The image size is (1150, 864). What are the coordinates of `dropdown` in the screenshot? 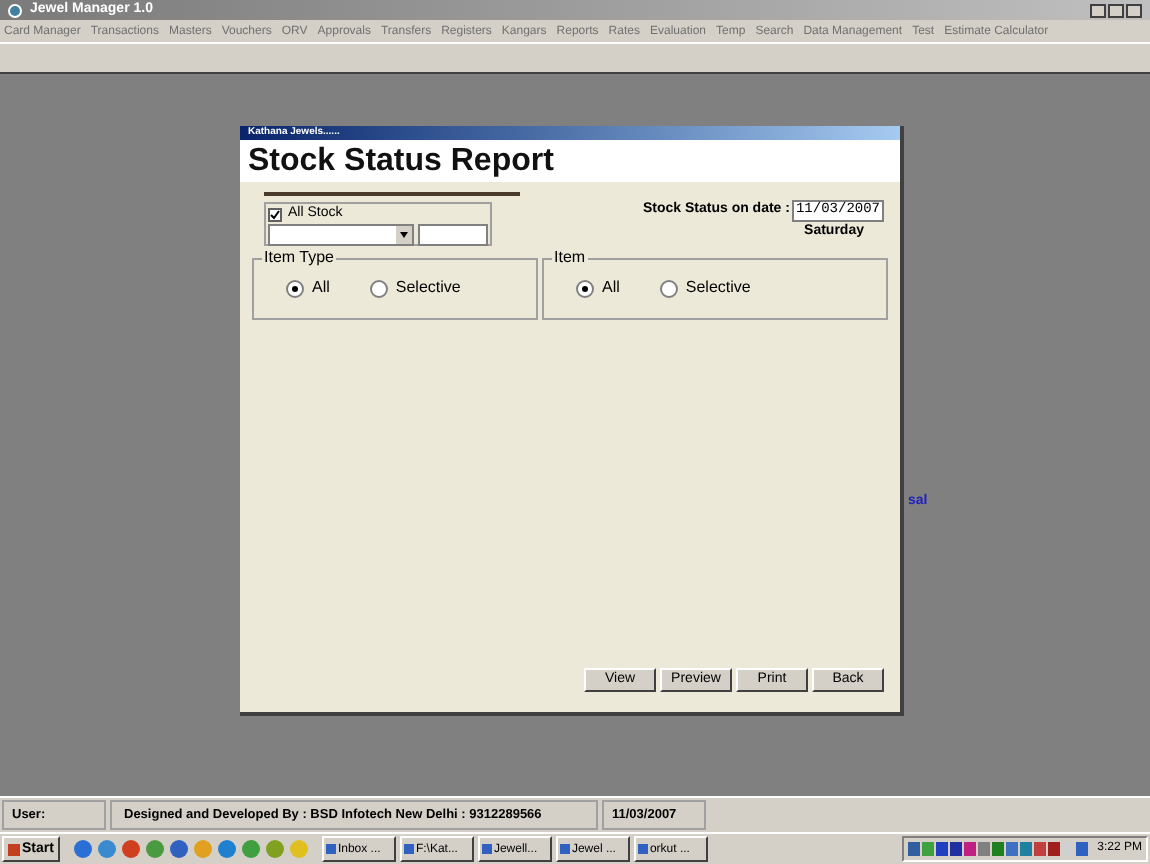 It's located at (341, 235).